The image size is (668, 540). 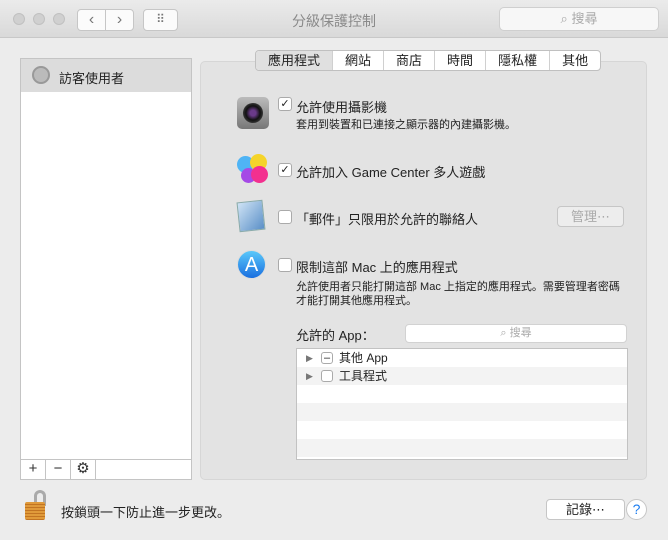 I want to click on mail-checkbox, so click(x=285, y=217).